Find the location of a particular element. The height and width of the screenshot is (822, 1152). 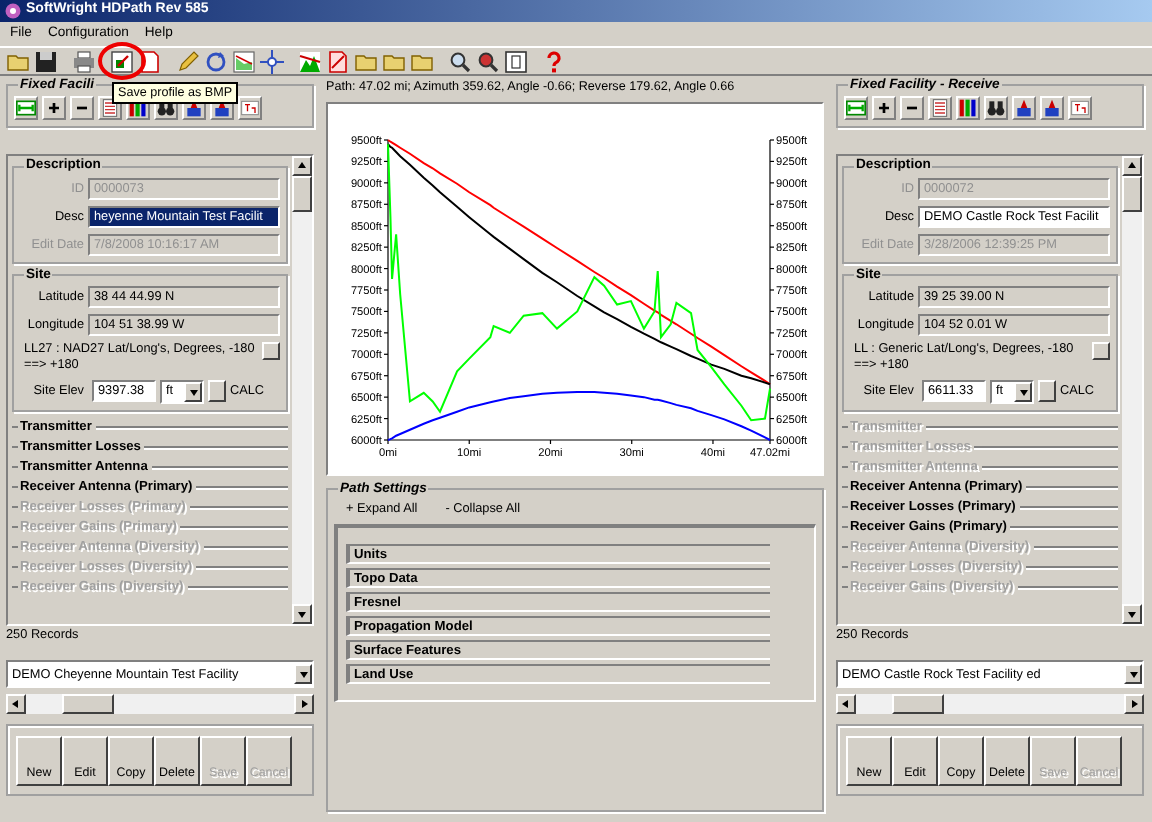

help-icon is located at coordinates (554, 61).